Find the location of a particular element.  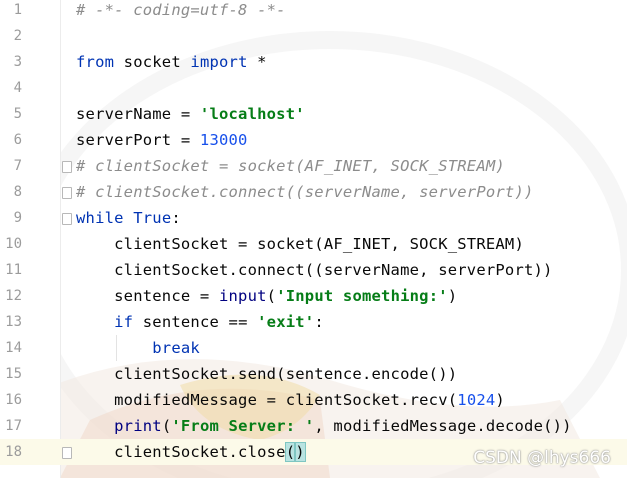

code-token: True is located at coordinates (152, 218).